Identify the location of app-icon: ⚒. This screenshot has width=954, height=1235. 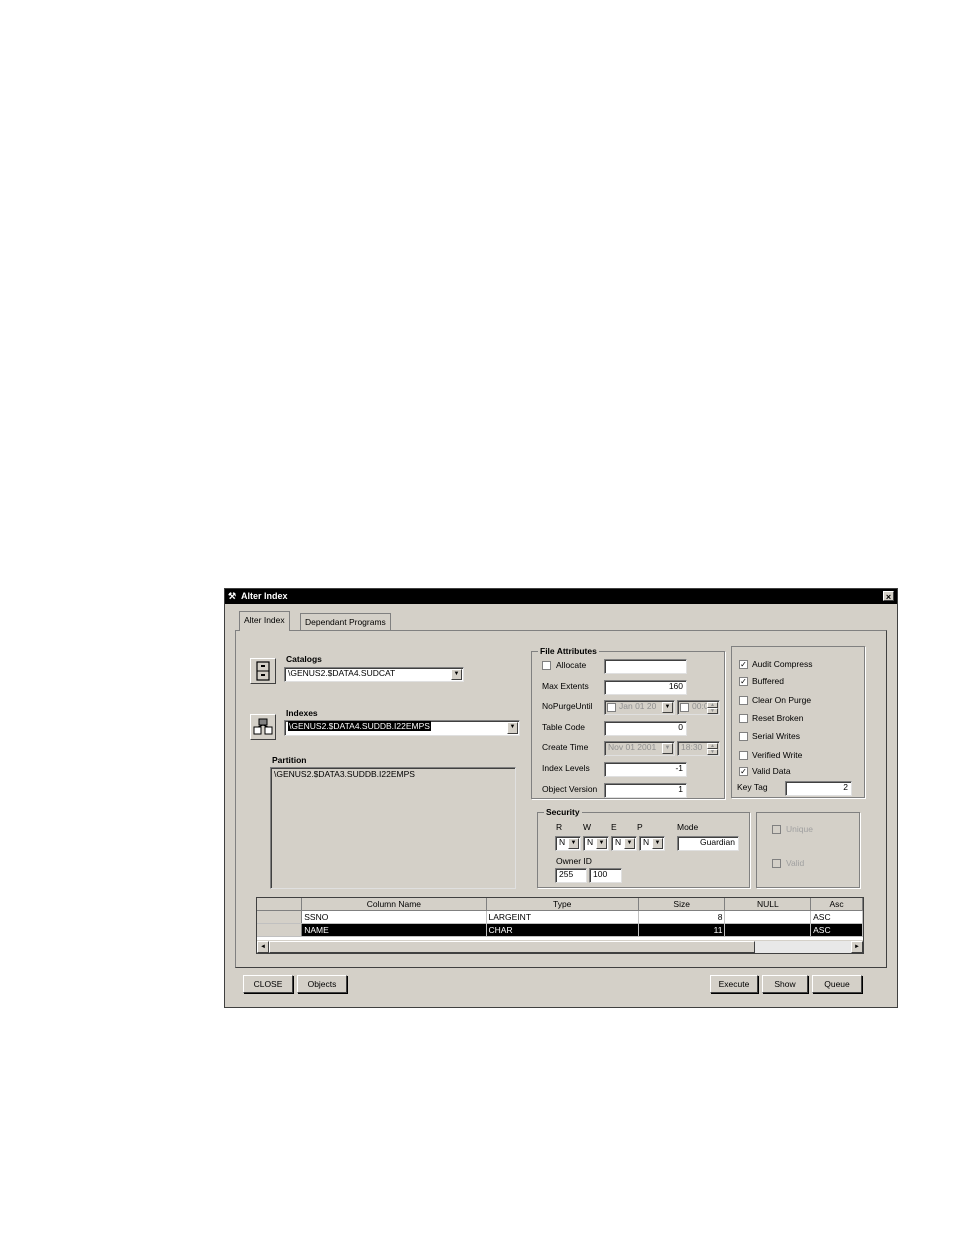
(232, 596).